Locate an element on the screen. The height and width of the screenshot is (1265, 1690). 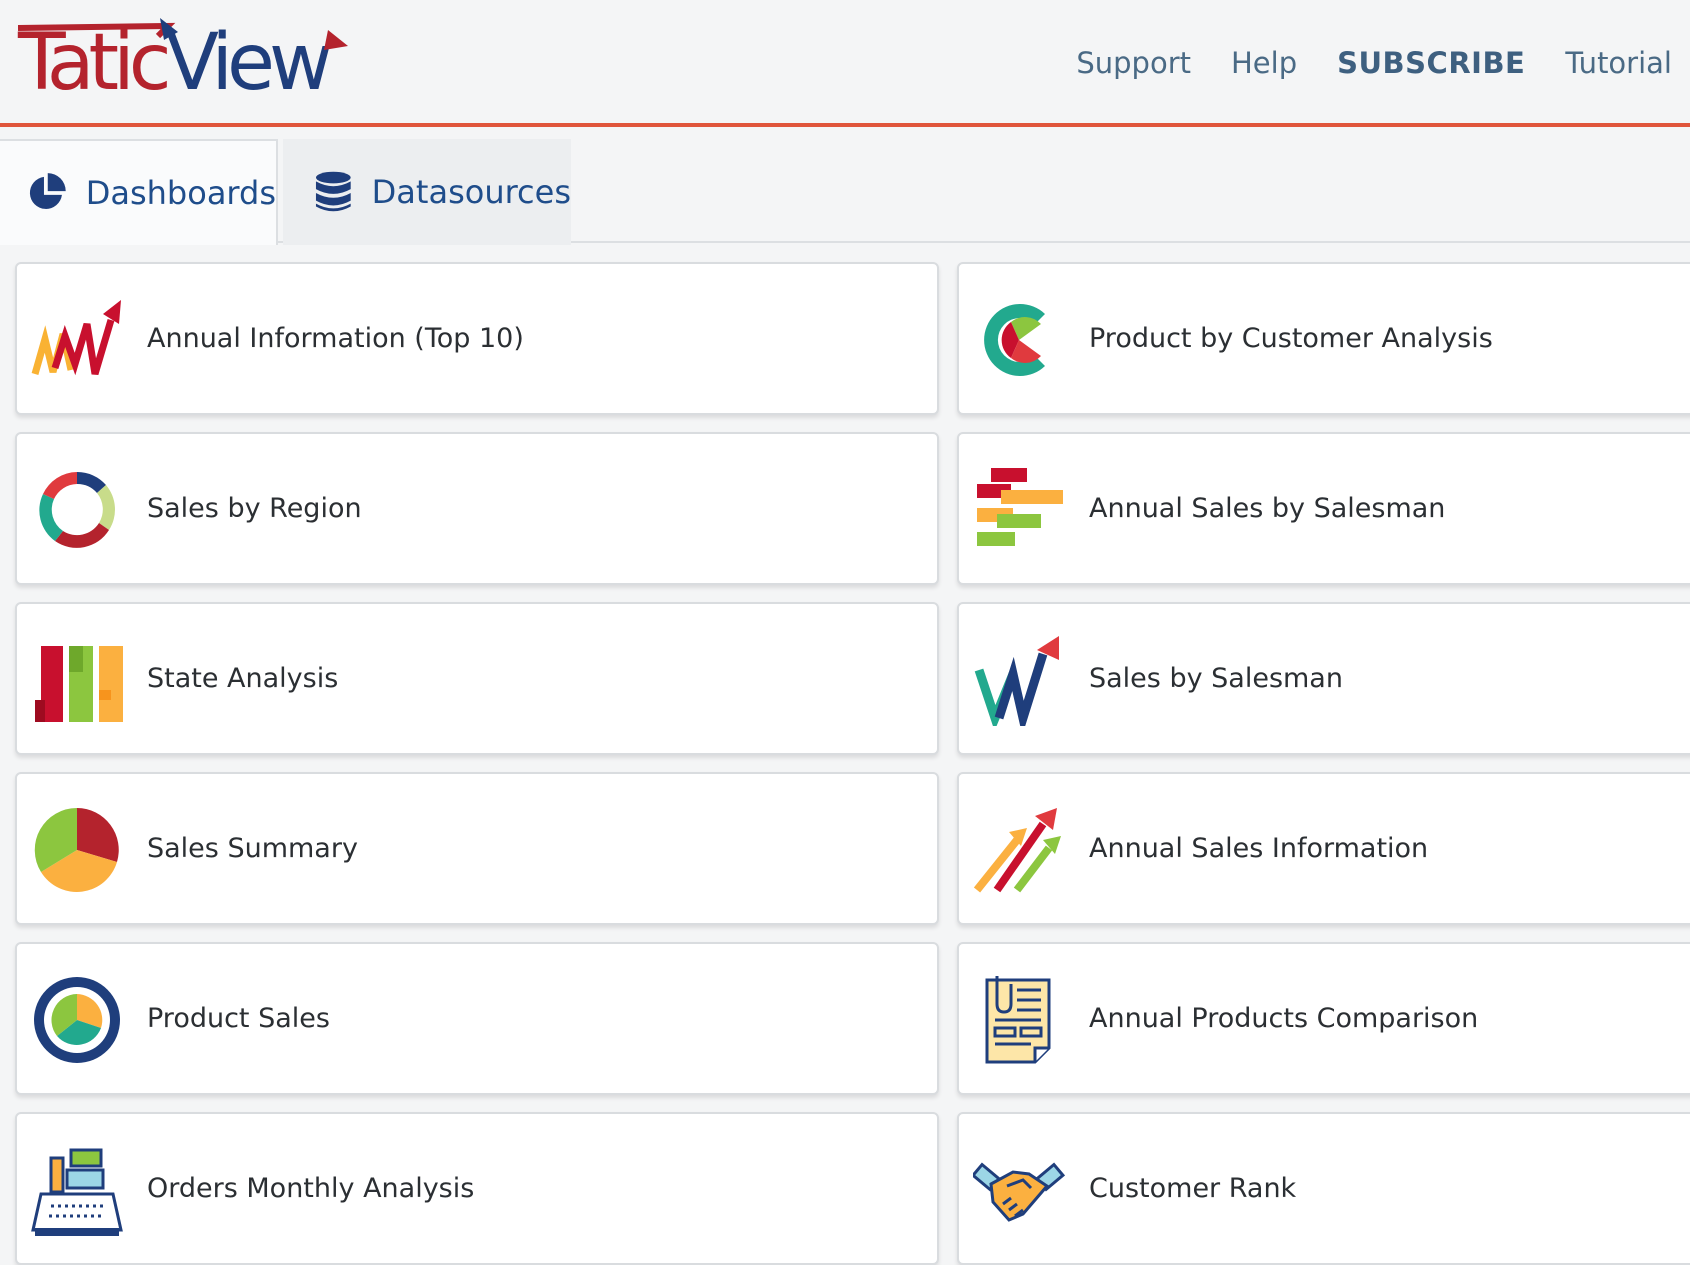
trend-arrow-icon is located at coordinates (76, 338).